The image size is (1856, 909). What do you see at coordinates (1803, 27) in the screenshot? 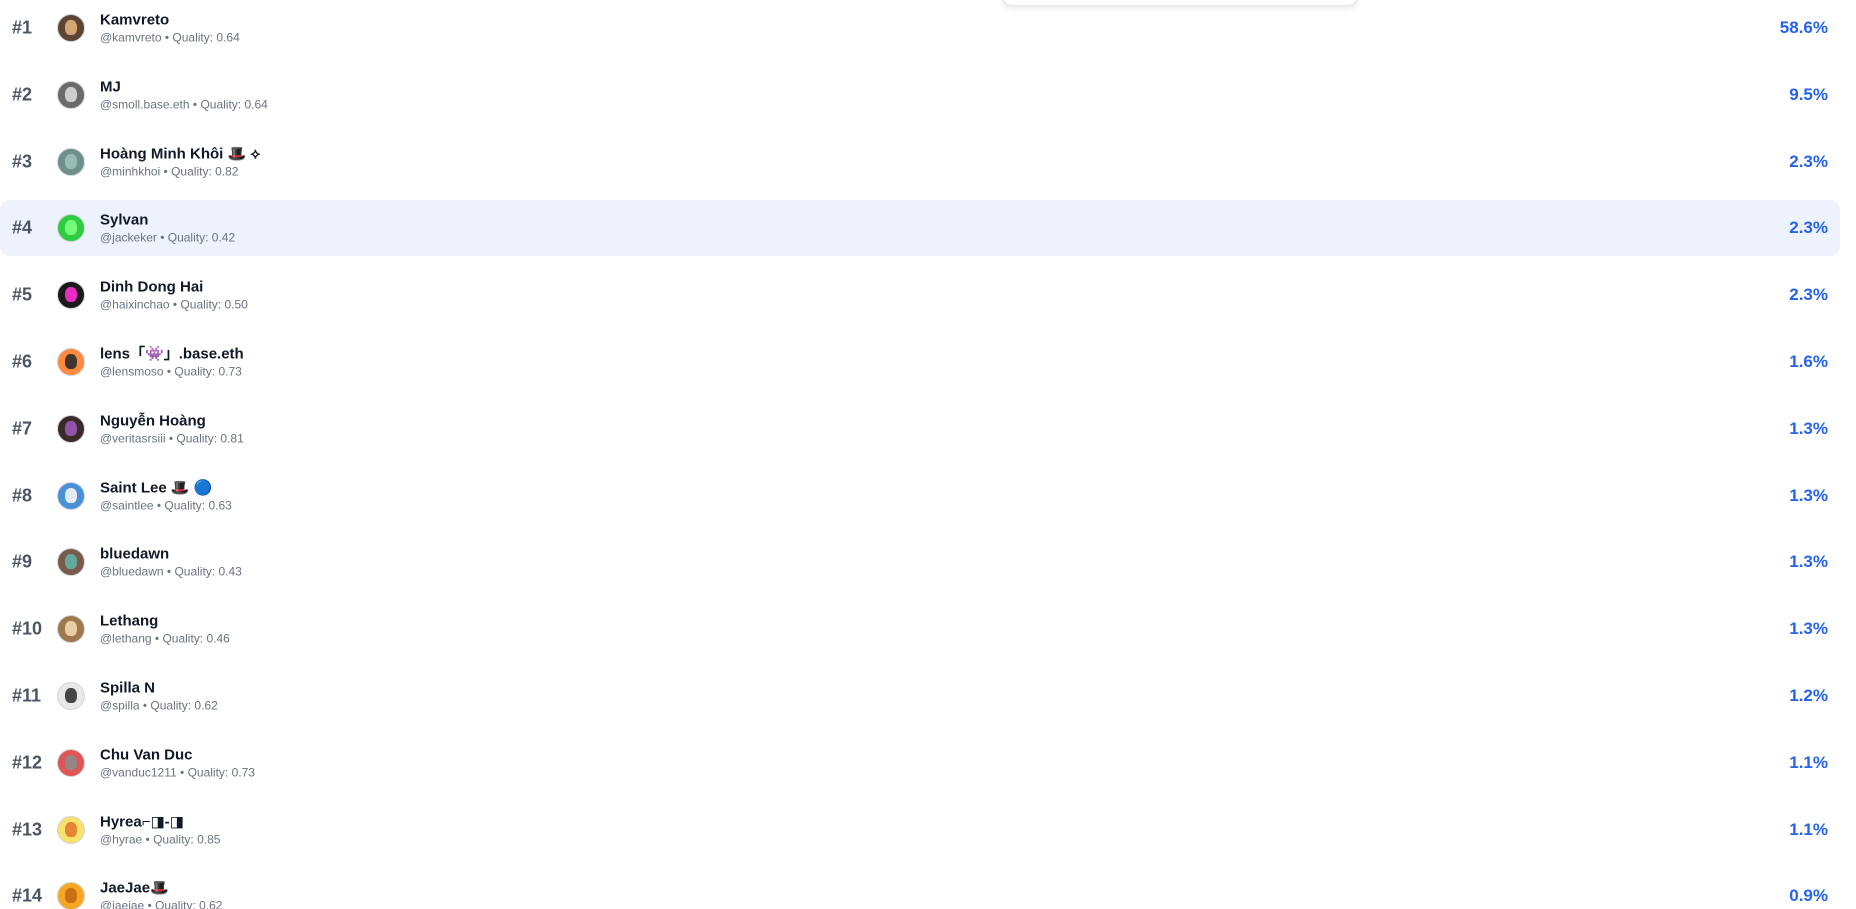
I see `share-percent: 58.6%` at bounding box center [1803, 27].